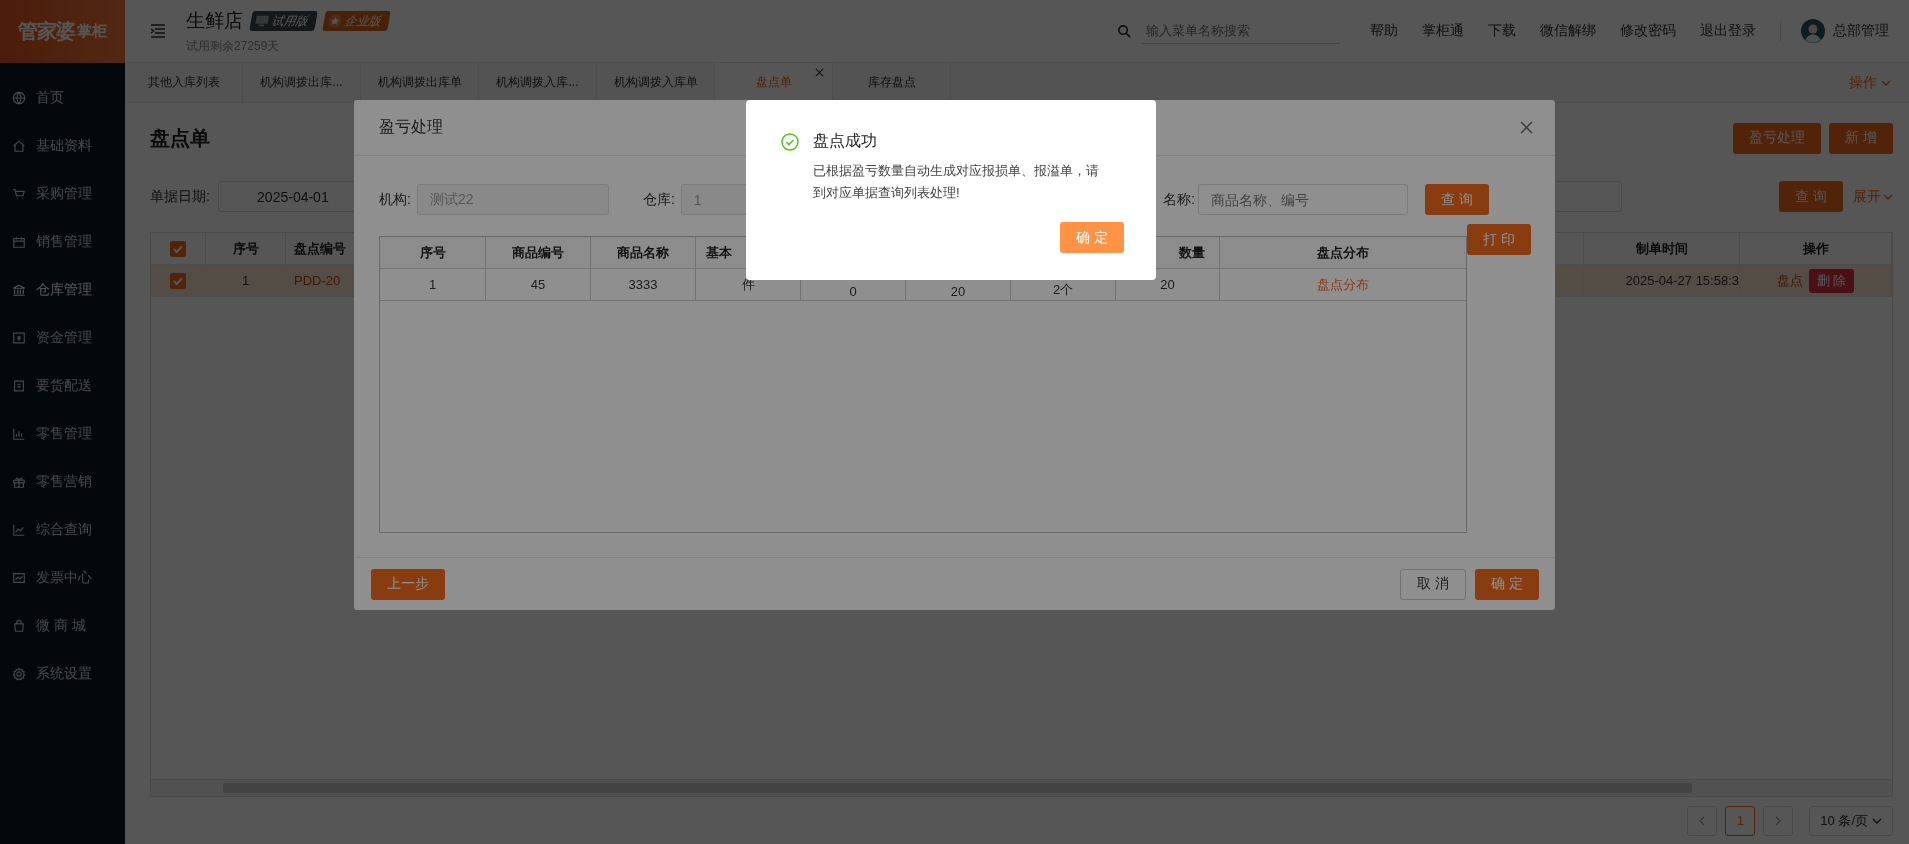  Describe the element at coordinates (1384, 31) in the screenshot. I see `header-link: 帮助` at that location.